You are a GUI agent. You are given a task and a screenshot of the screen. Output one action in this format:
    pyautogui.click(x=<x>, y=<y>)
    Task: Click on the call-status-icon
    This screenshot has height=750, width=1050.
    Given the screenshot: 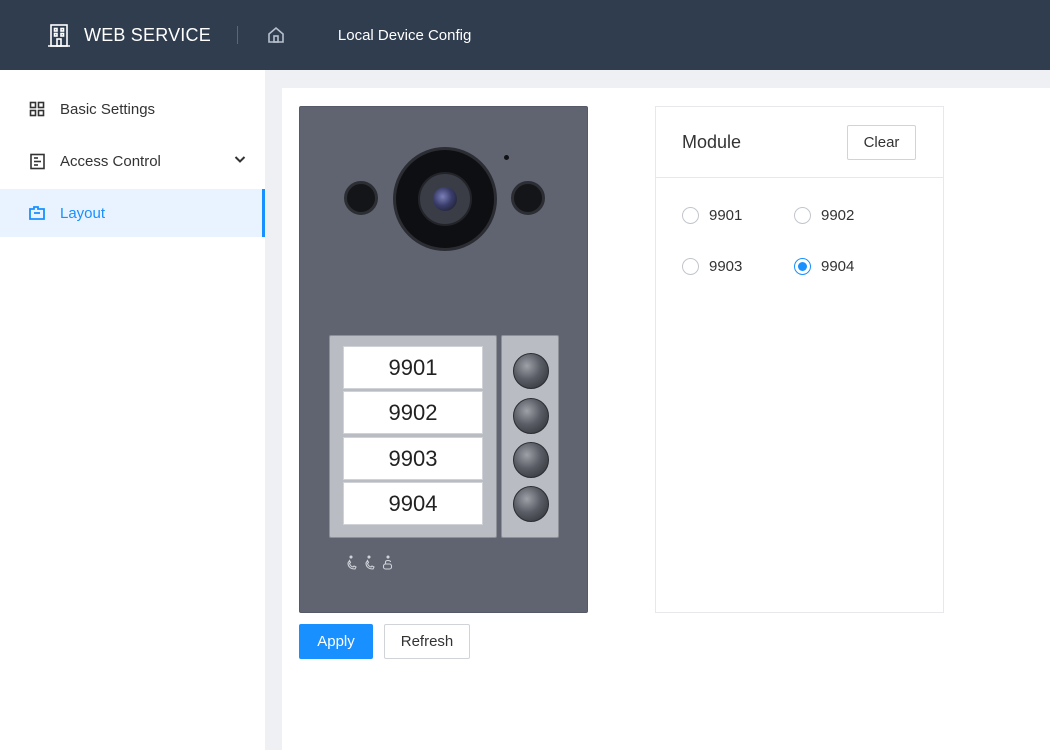 What is the action you would take?
    pyautogui.click(x=352, y=562)
    